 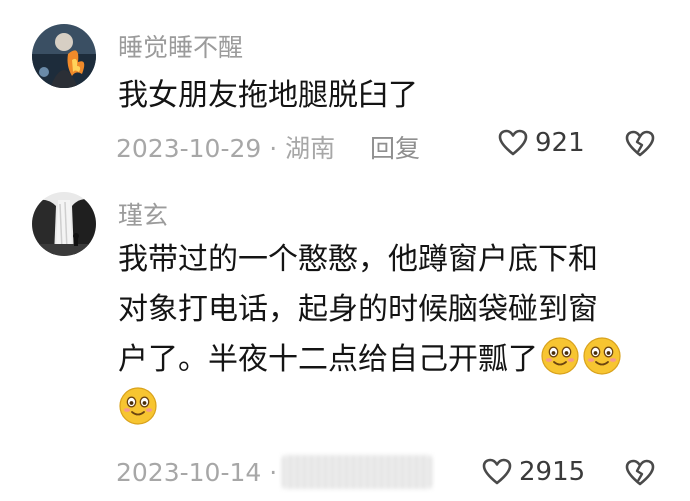 I want to click on comment-line: 我女朋友拖地腿脱臼了, so click(x=268, y=95).